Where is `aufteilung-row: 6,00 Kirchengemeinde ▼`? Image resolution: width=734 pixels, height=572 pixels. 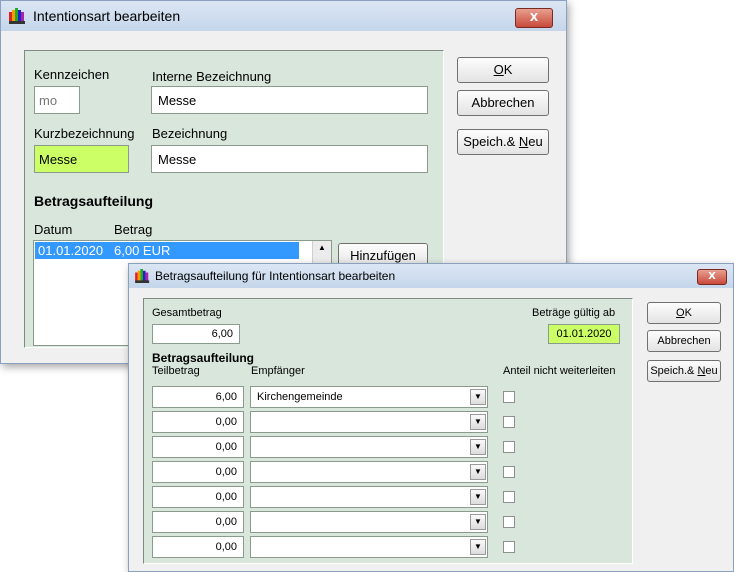
aufteilung-row: 6,00 Kirchengemeinde ▼ is located at coordinates (388, 397).